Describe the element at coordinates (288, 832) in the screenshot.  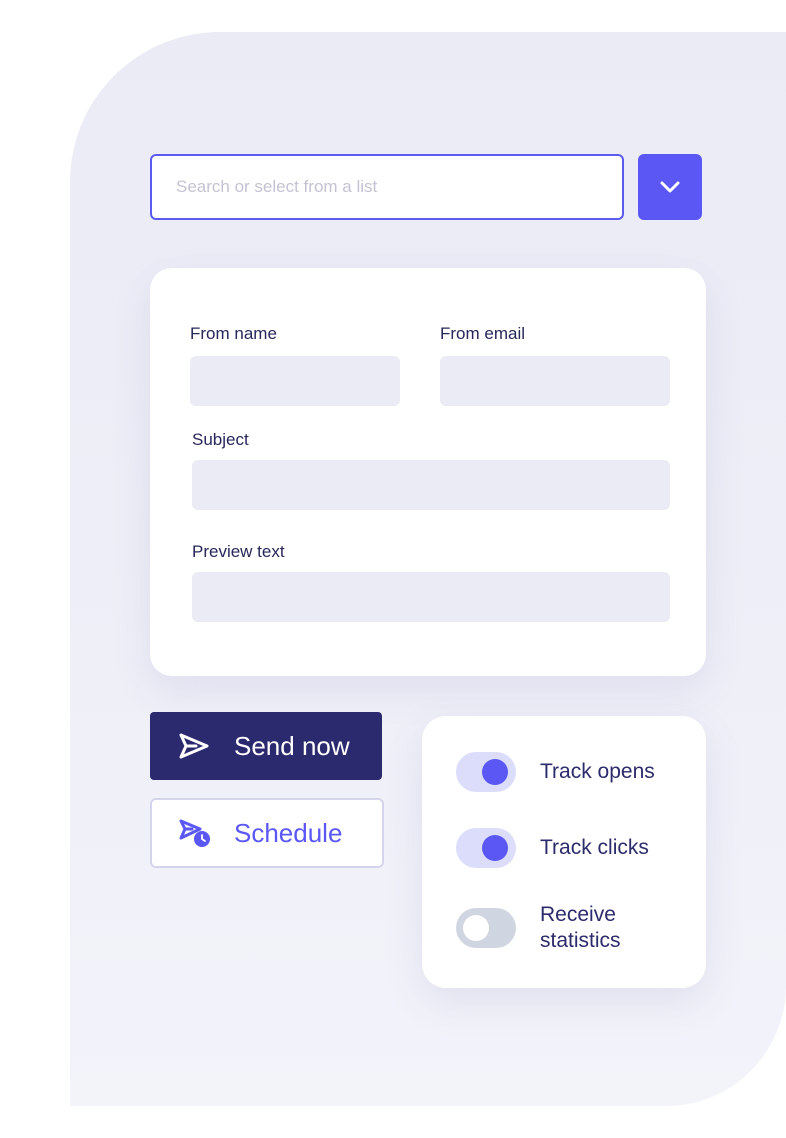
I see `schedule-label: Schedule` at that location.